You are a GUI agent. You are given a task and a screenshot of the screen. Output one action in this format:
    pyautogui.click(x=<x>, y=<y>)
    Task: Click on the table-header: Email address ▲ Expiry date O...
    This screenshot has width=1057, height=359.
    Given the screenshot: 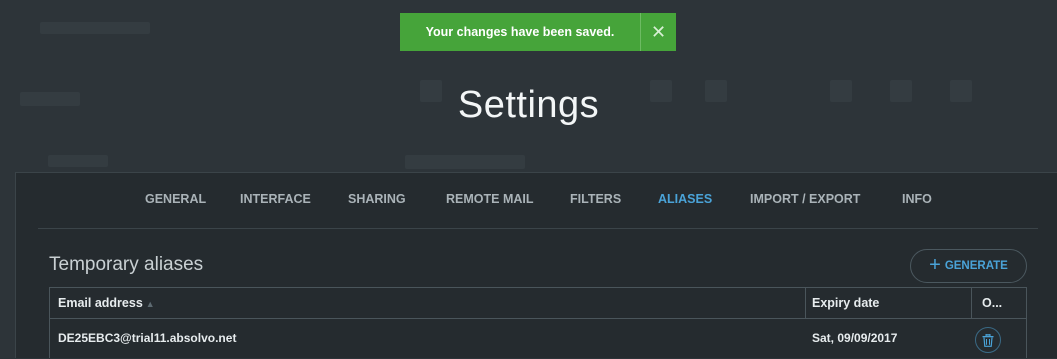 What is the action you would take?
    pyautogui.click(x=538, y=303)
    